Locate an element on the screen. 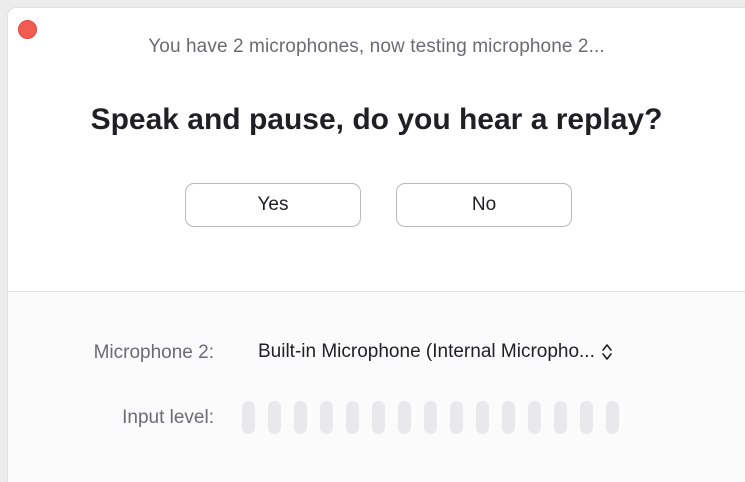 The image size is (745, 482). input-level-meter is located at coordinates (430, 417).